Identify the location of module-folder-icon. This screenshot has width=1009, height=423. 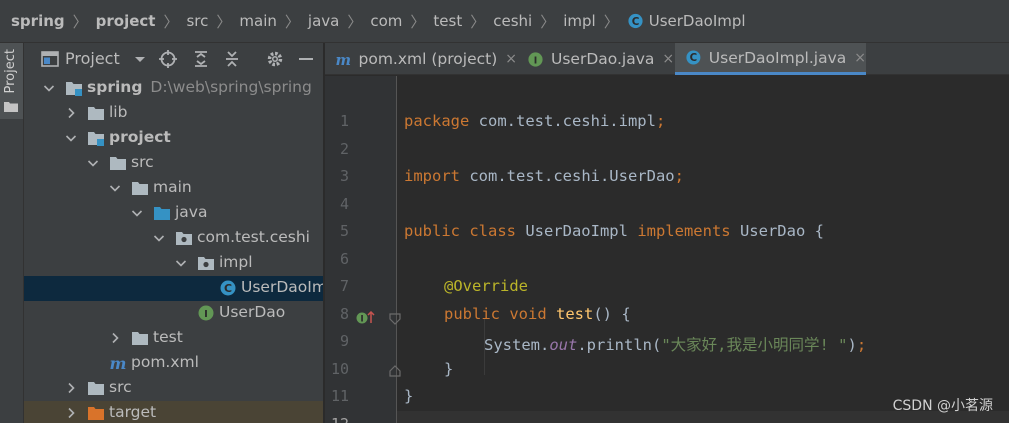
(96, 139).